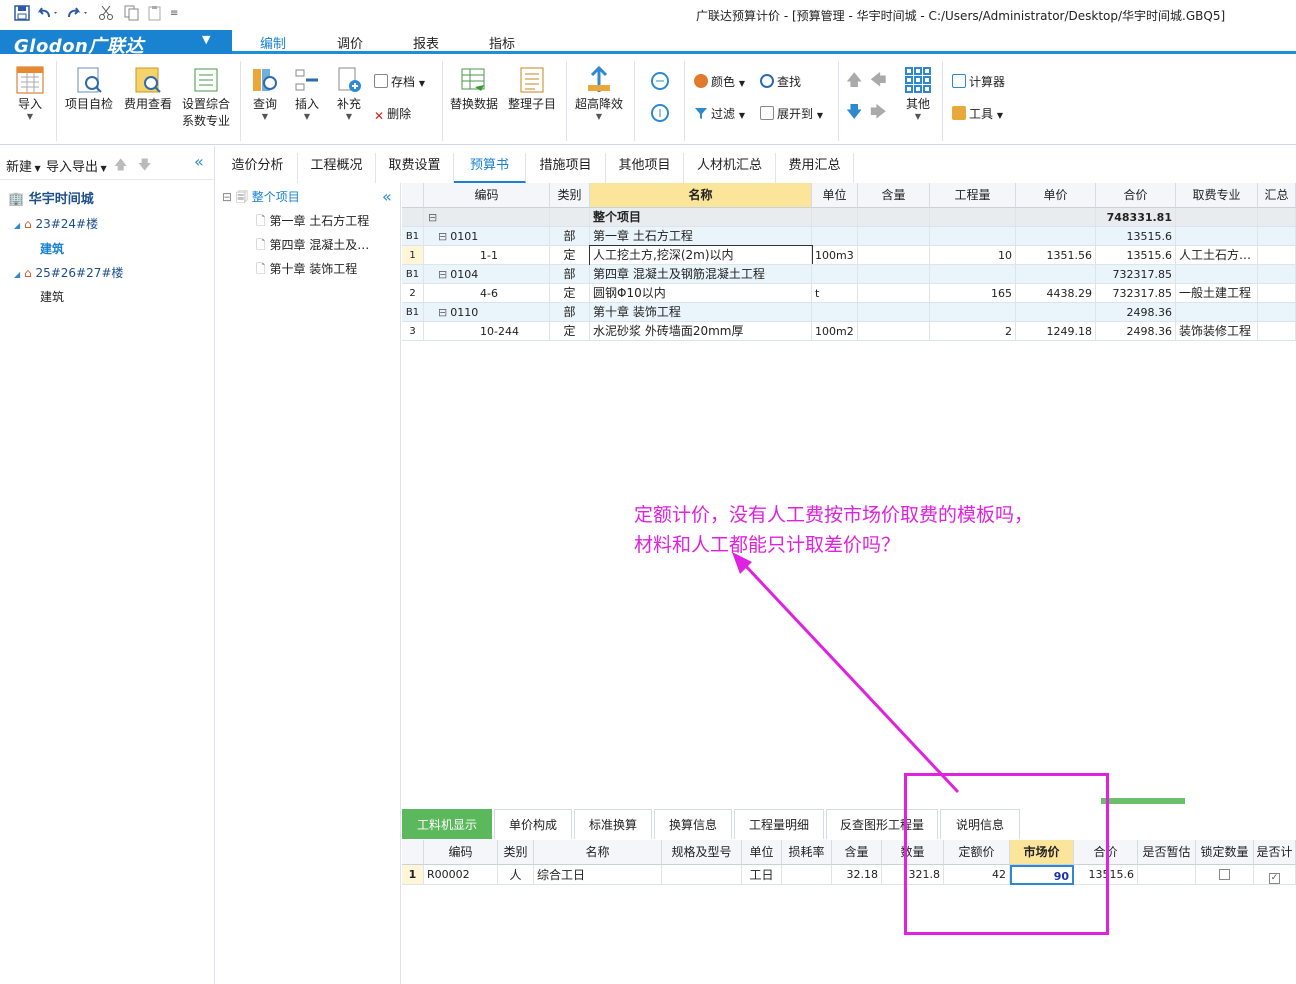  I want to click on col-header-code: 编码, so click(461, 852).